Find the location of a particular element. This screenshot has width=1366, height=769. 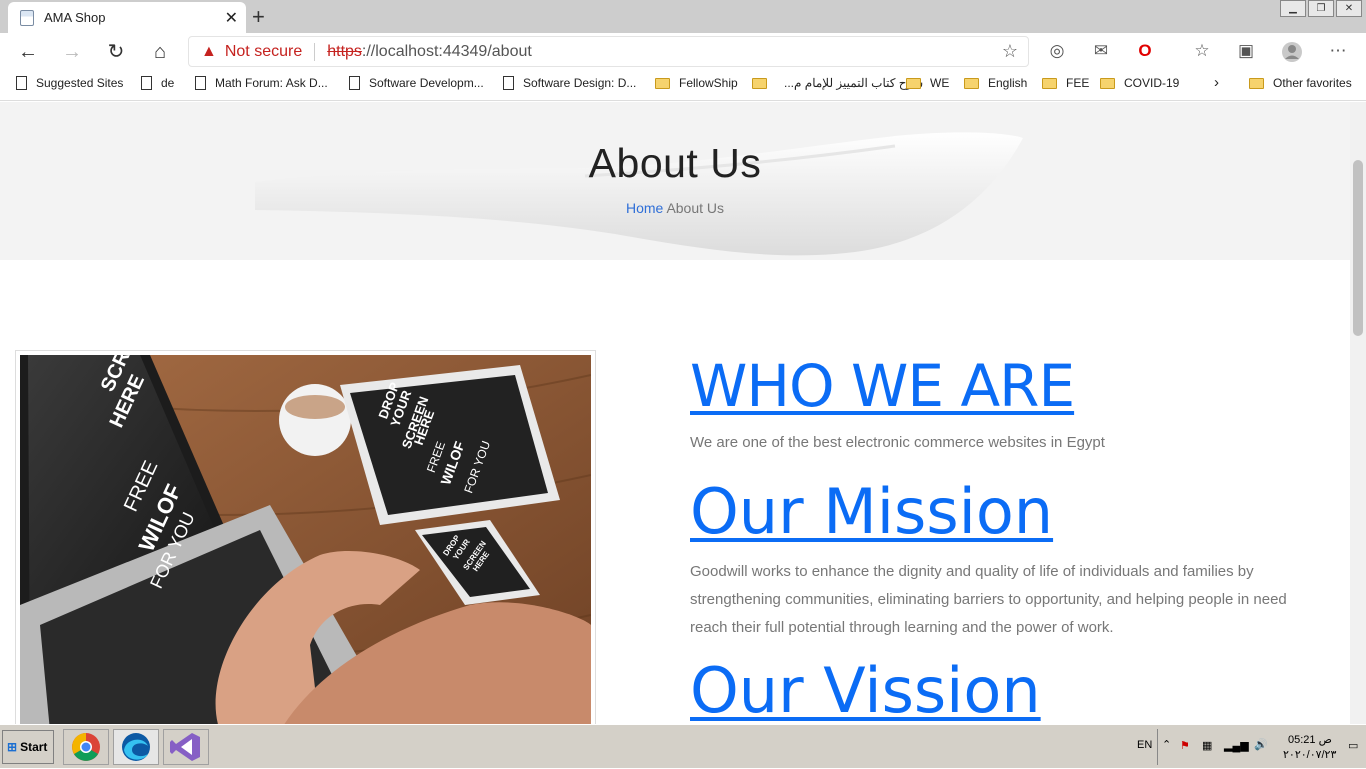

breadcrumb: Home About Us is located at coordinates (675, 208).